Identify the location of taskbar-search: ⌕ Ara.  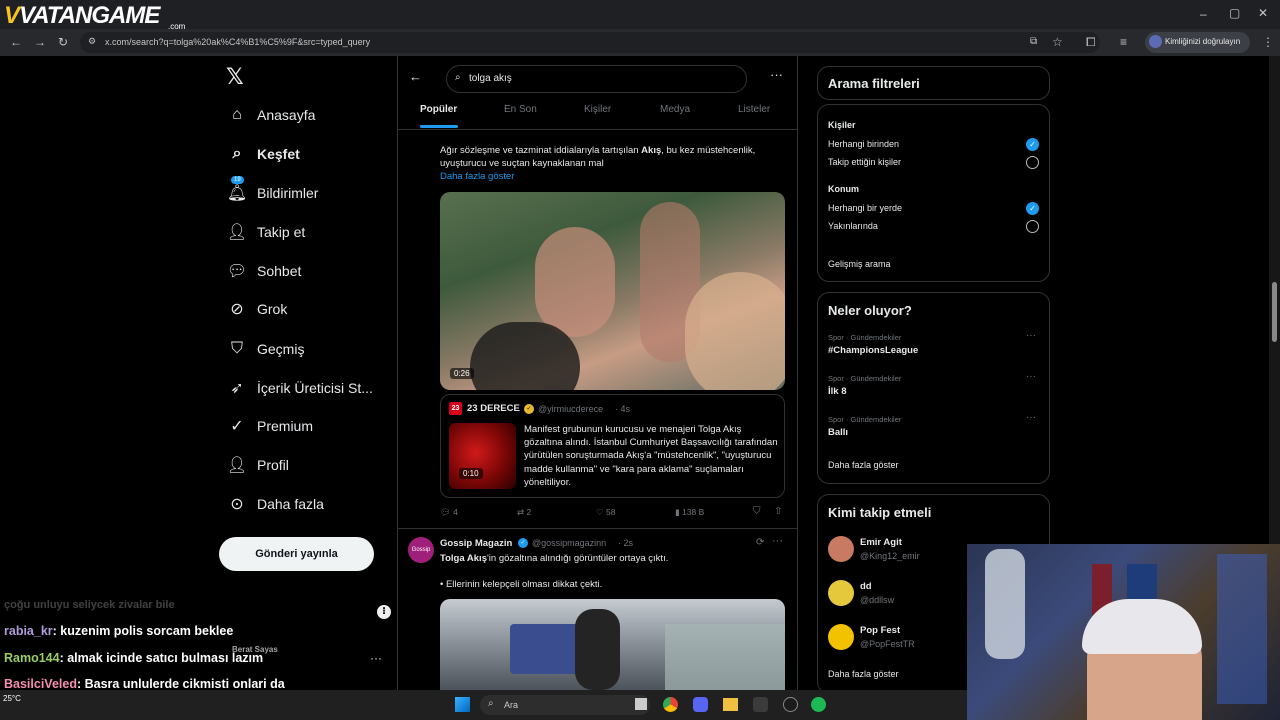
(565, 705).